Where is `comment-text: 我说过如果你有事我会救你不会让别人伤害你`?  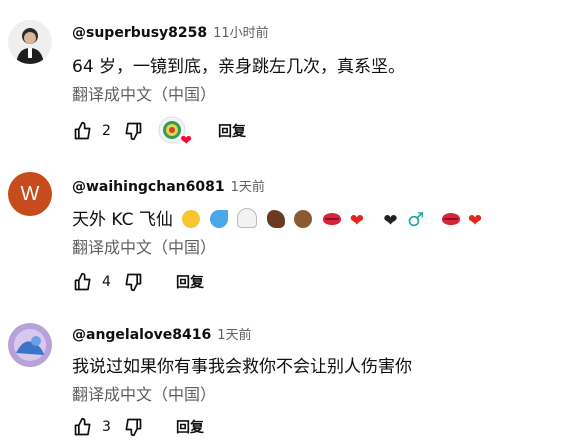 comment-text: 我说过如果你有事我会救你不会让别人伤害你 is located at coordinates (242, 367).